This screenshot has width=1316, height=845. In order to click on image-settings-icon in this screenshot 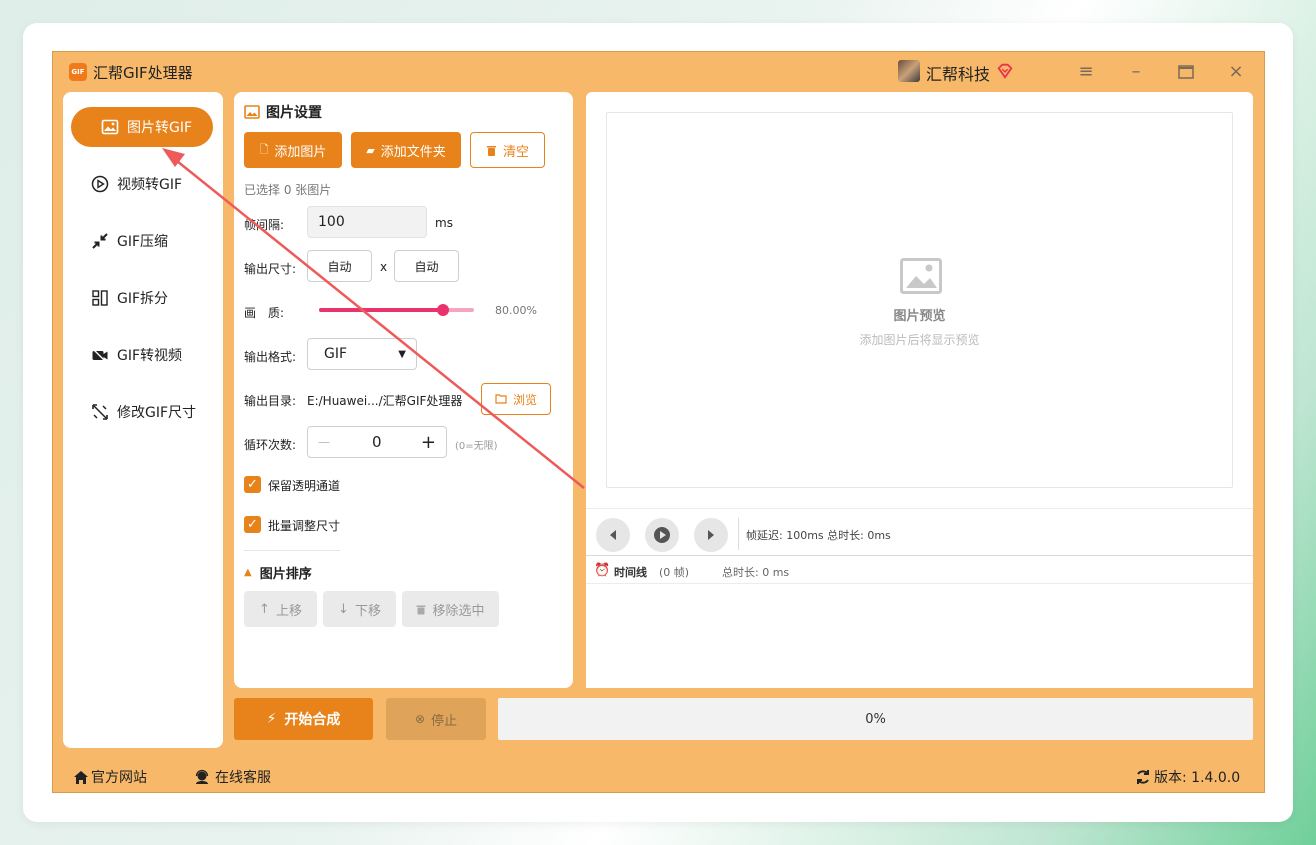, I will do `click(252, 112)`.